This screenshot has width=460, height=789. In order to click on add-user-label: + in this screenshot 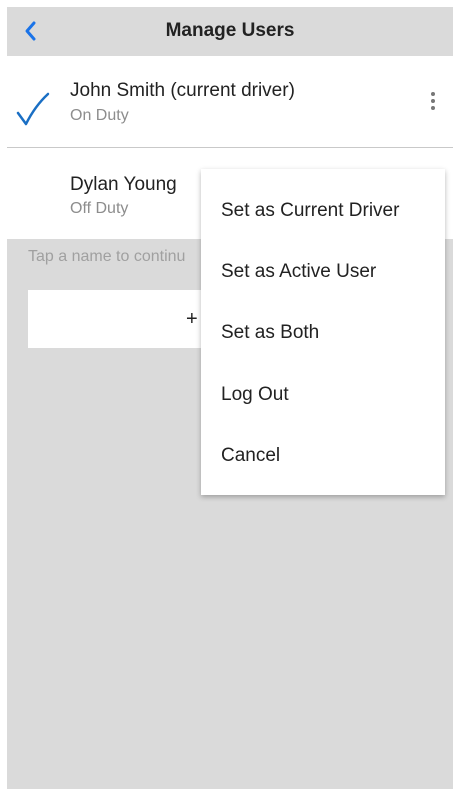, I will do `click(192, 319)`.